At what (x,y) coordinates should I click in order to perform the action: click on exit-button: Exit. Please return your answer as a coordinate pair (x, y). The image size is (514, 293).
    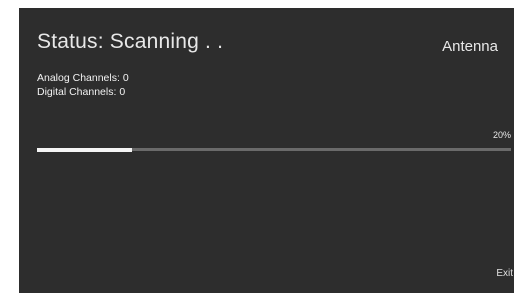
    Looking at the image, I should click on (504, 273).